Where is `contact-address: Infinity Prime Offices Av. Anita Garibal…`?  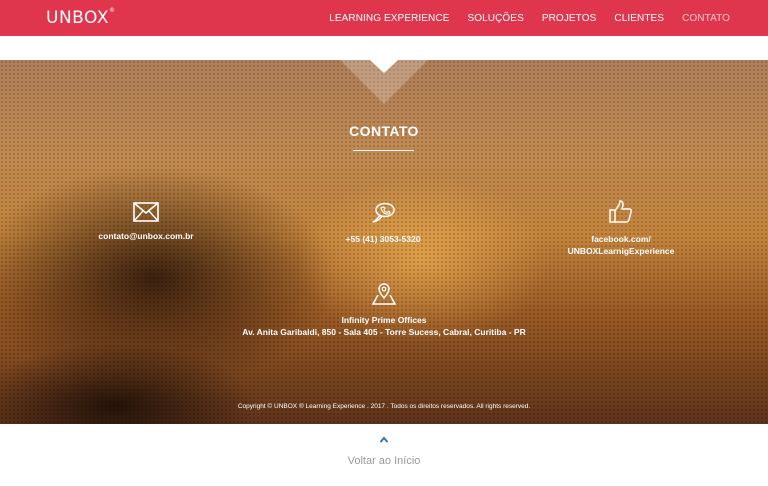 contact-address: Infinity Prime Offices Av. Anita Garibal… is located at coordinates (384, 310).